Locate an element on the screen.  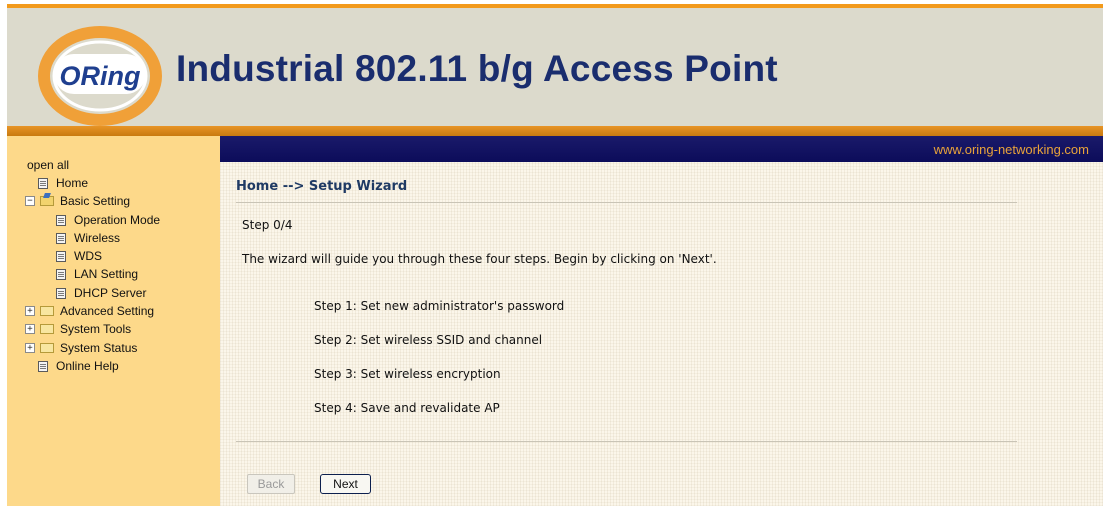
sidebar-item-label: Operation Mode is located at coordinates (117, 220).